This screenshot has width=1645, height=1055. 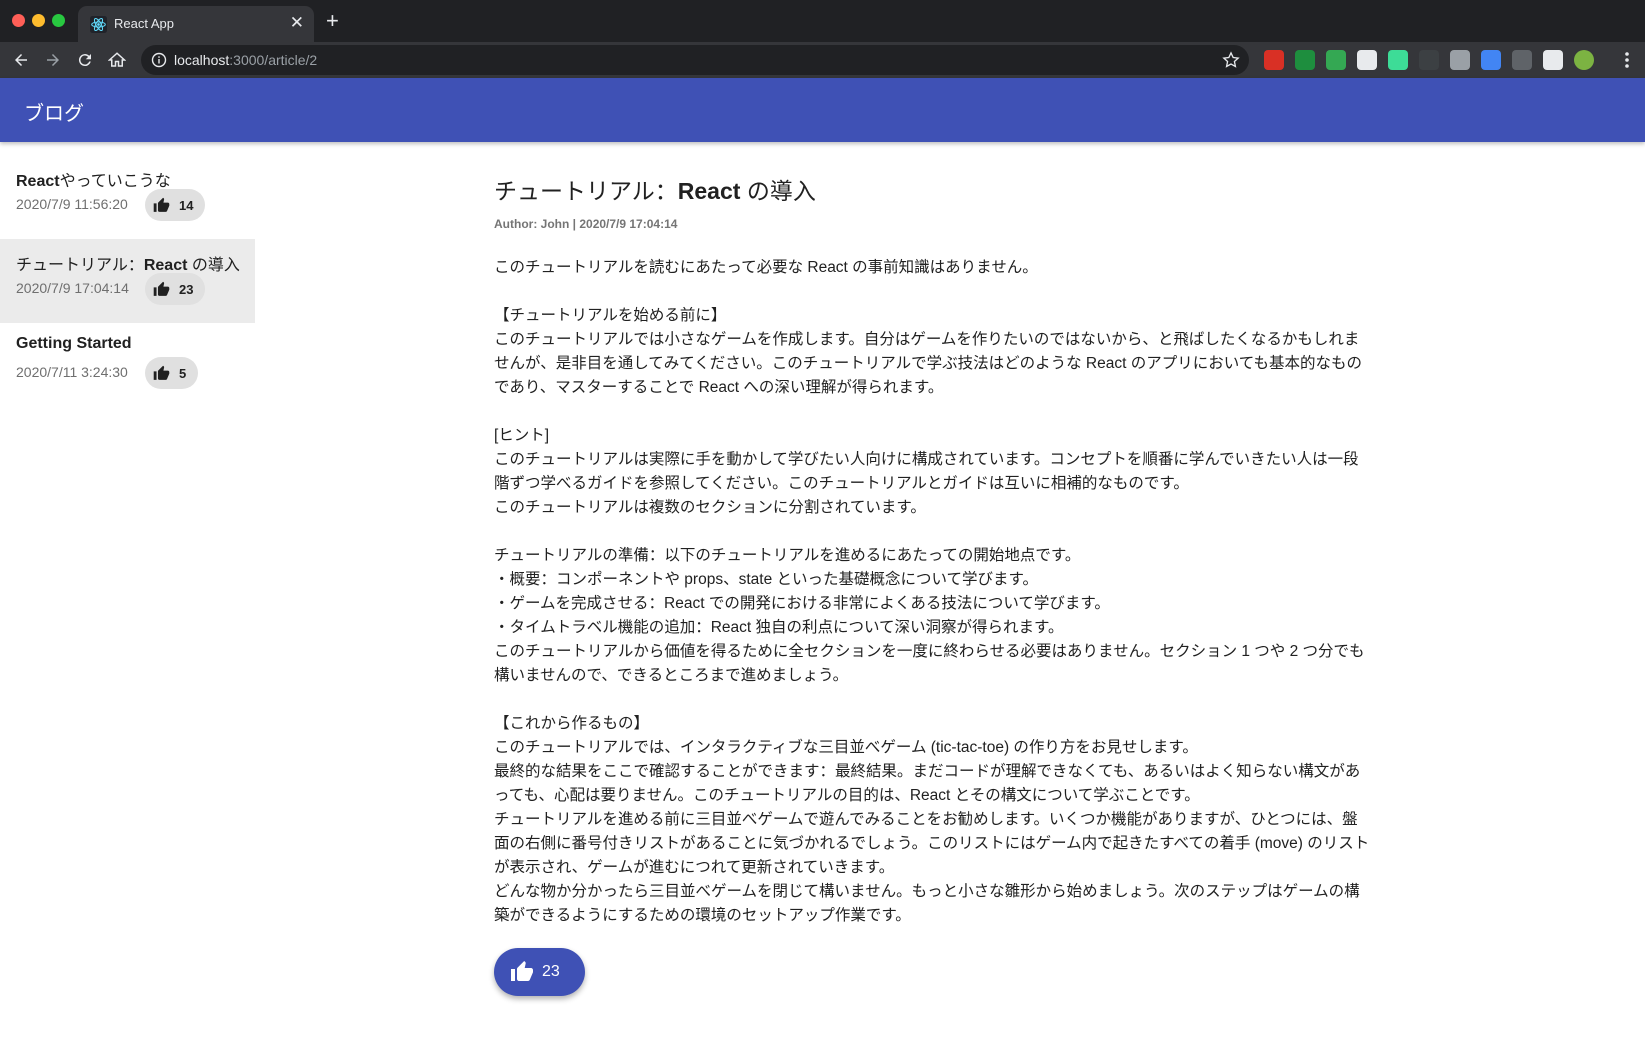 What do you see at coordinates (53, 60) in the screenshot?
I see `forward-arrow-icon` at bounding box center [53, 60].